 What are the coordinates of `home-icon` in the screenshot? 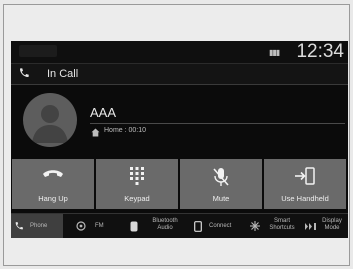 It's located at (95, 132).